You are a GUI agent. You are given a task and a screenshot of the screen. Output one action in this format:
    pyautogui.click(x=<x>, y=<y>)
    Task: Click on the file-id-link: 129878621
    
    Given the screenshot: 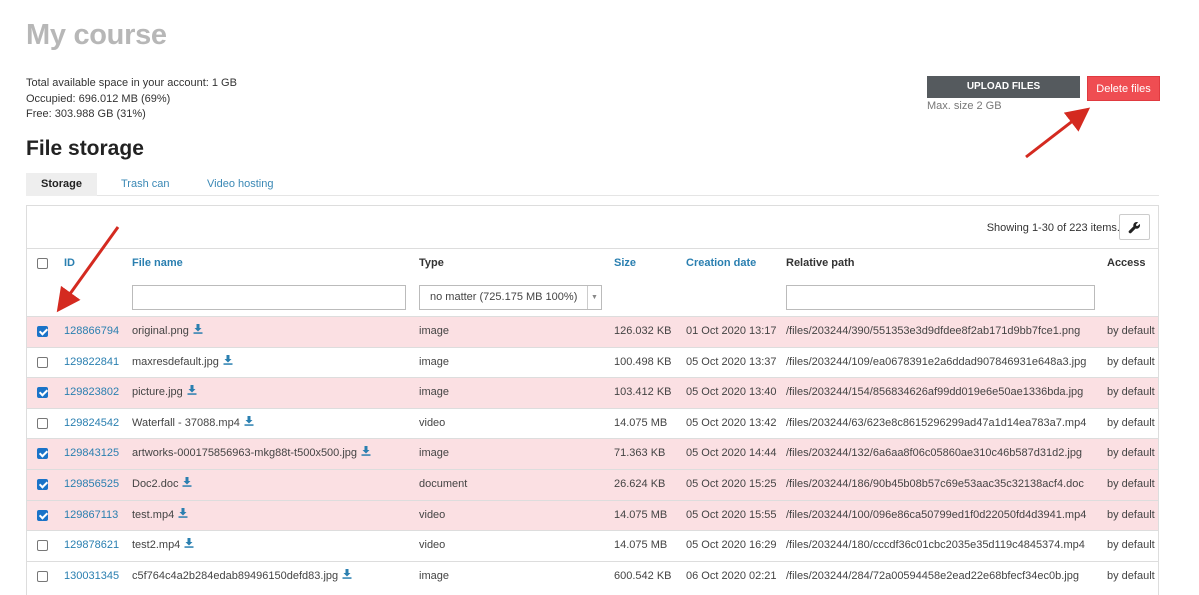 What is the action you would take?
    pyautogui.click(x=91, y=545)
    